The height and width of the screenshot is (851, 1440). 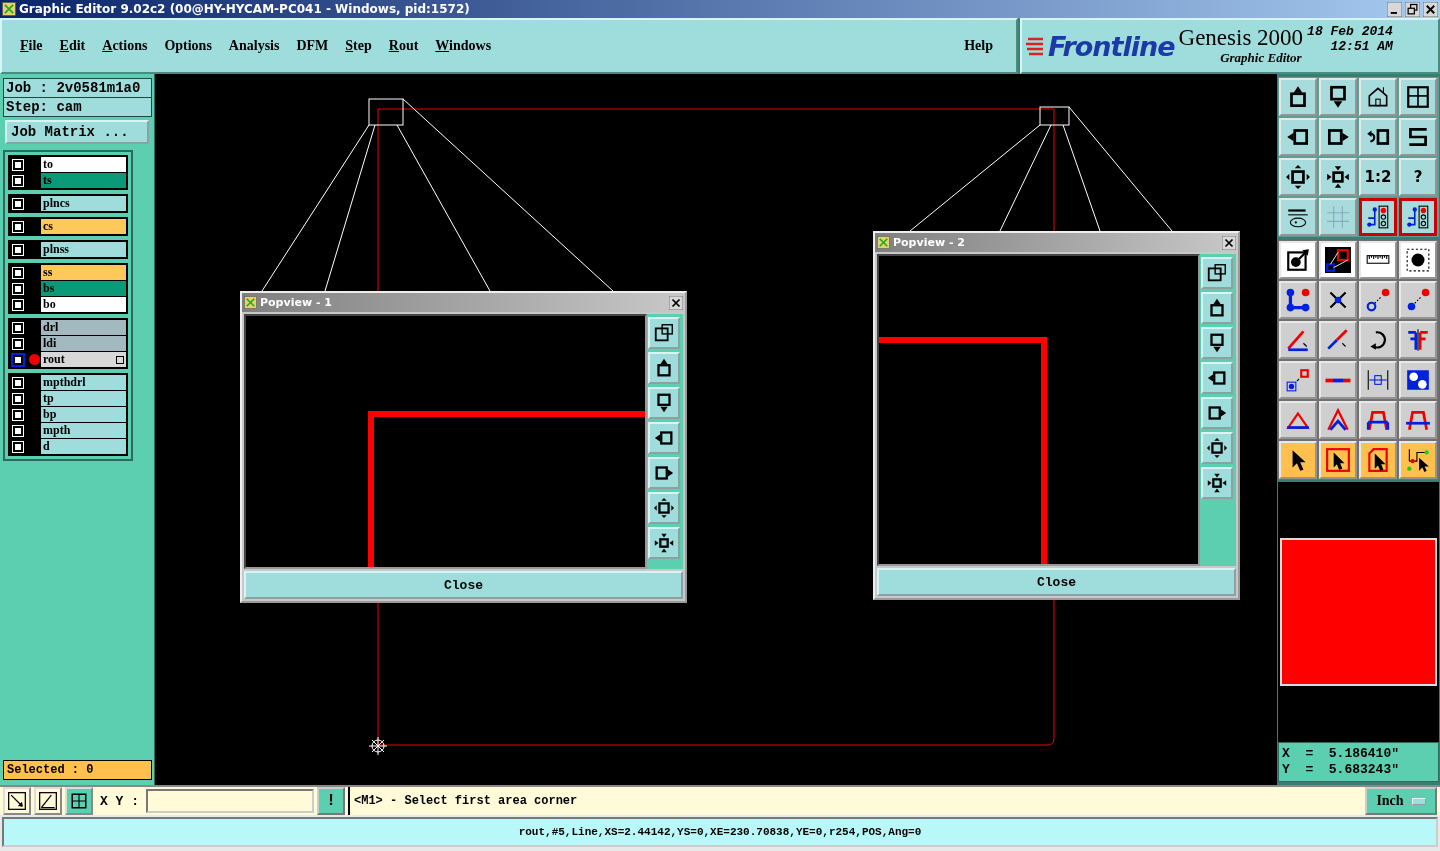 I want to click on route-pointer-icon, so click(x=1418, y=460).